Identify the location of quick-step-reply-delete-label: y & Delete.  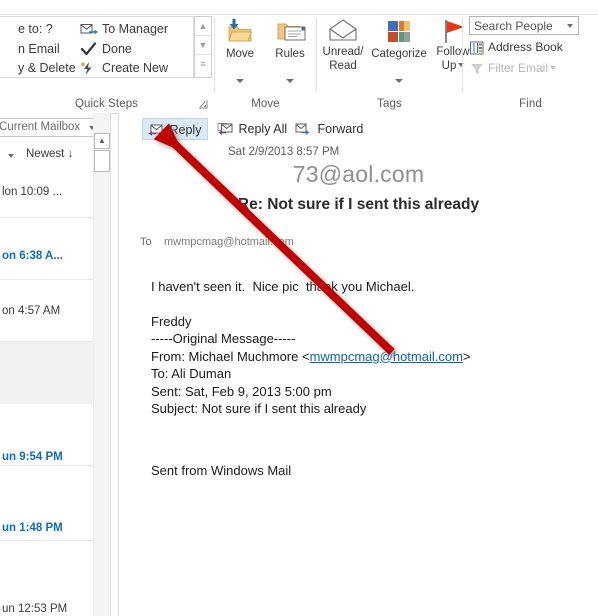
(47, 68).